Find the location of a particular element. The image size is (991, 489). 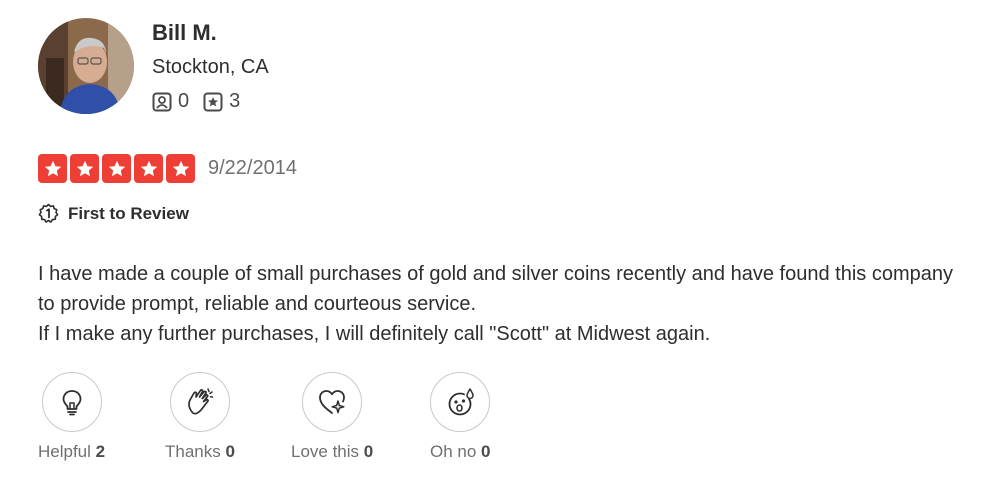

rating-row: 9/22/2014 is located at coordinates (167, 168).